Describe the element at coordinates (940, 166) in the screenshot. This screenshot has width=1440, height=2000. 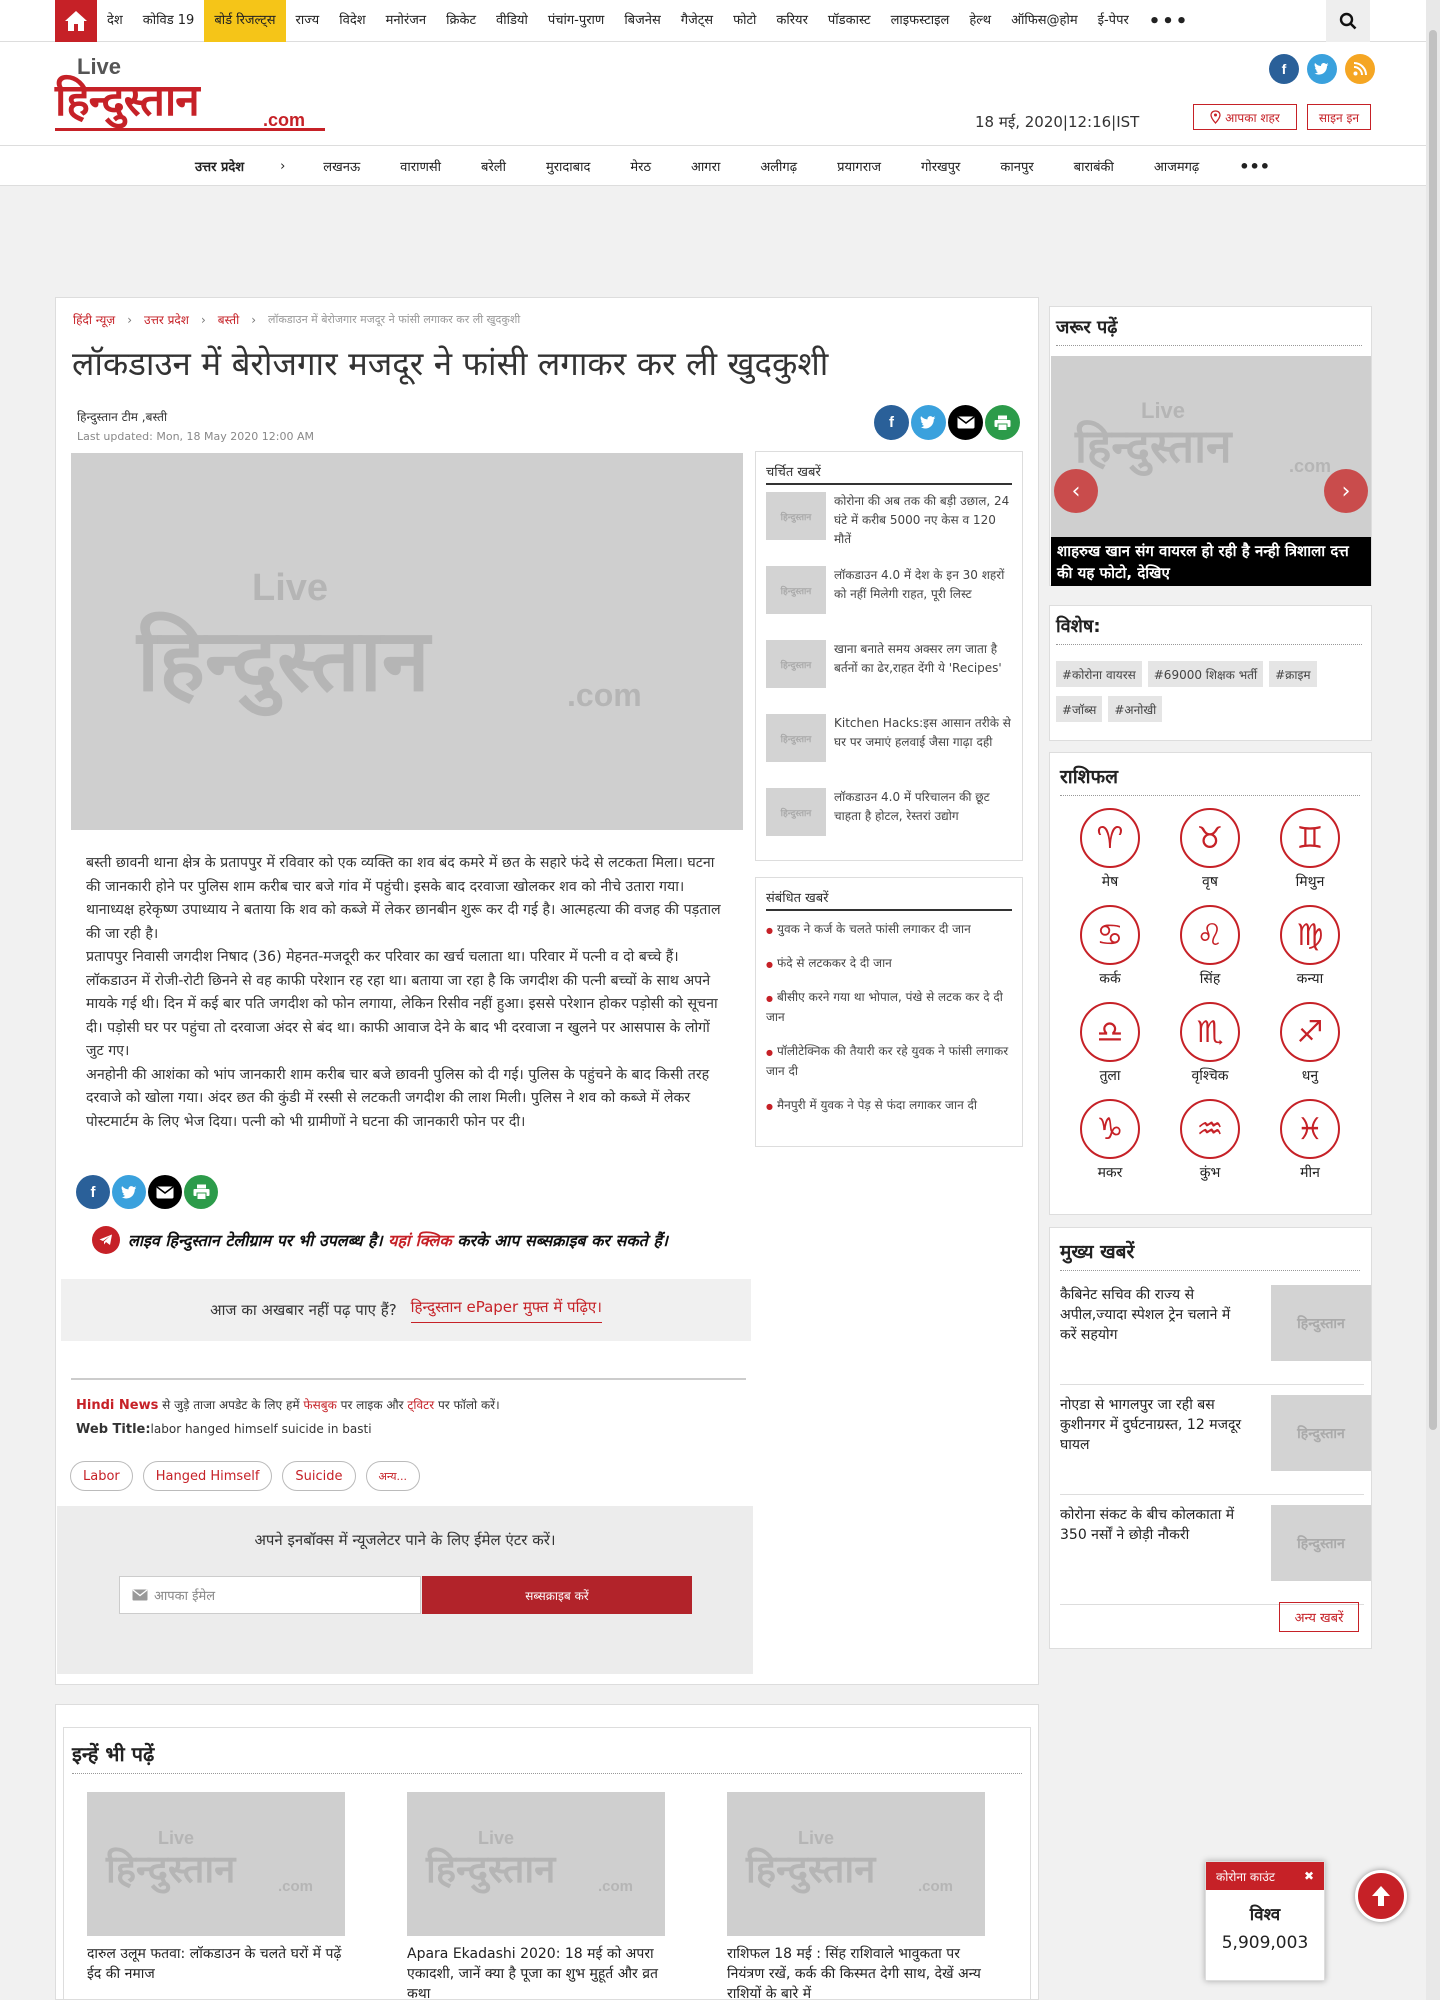
I see `city-nav-item: गोरखपुर` at that location.